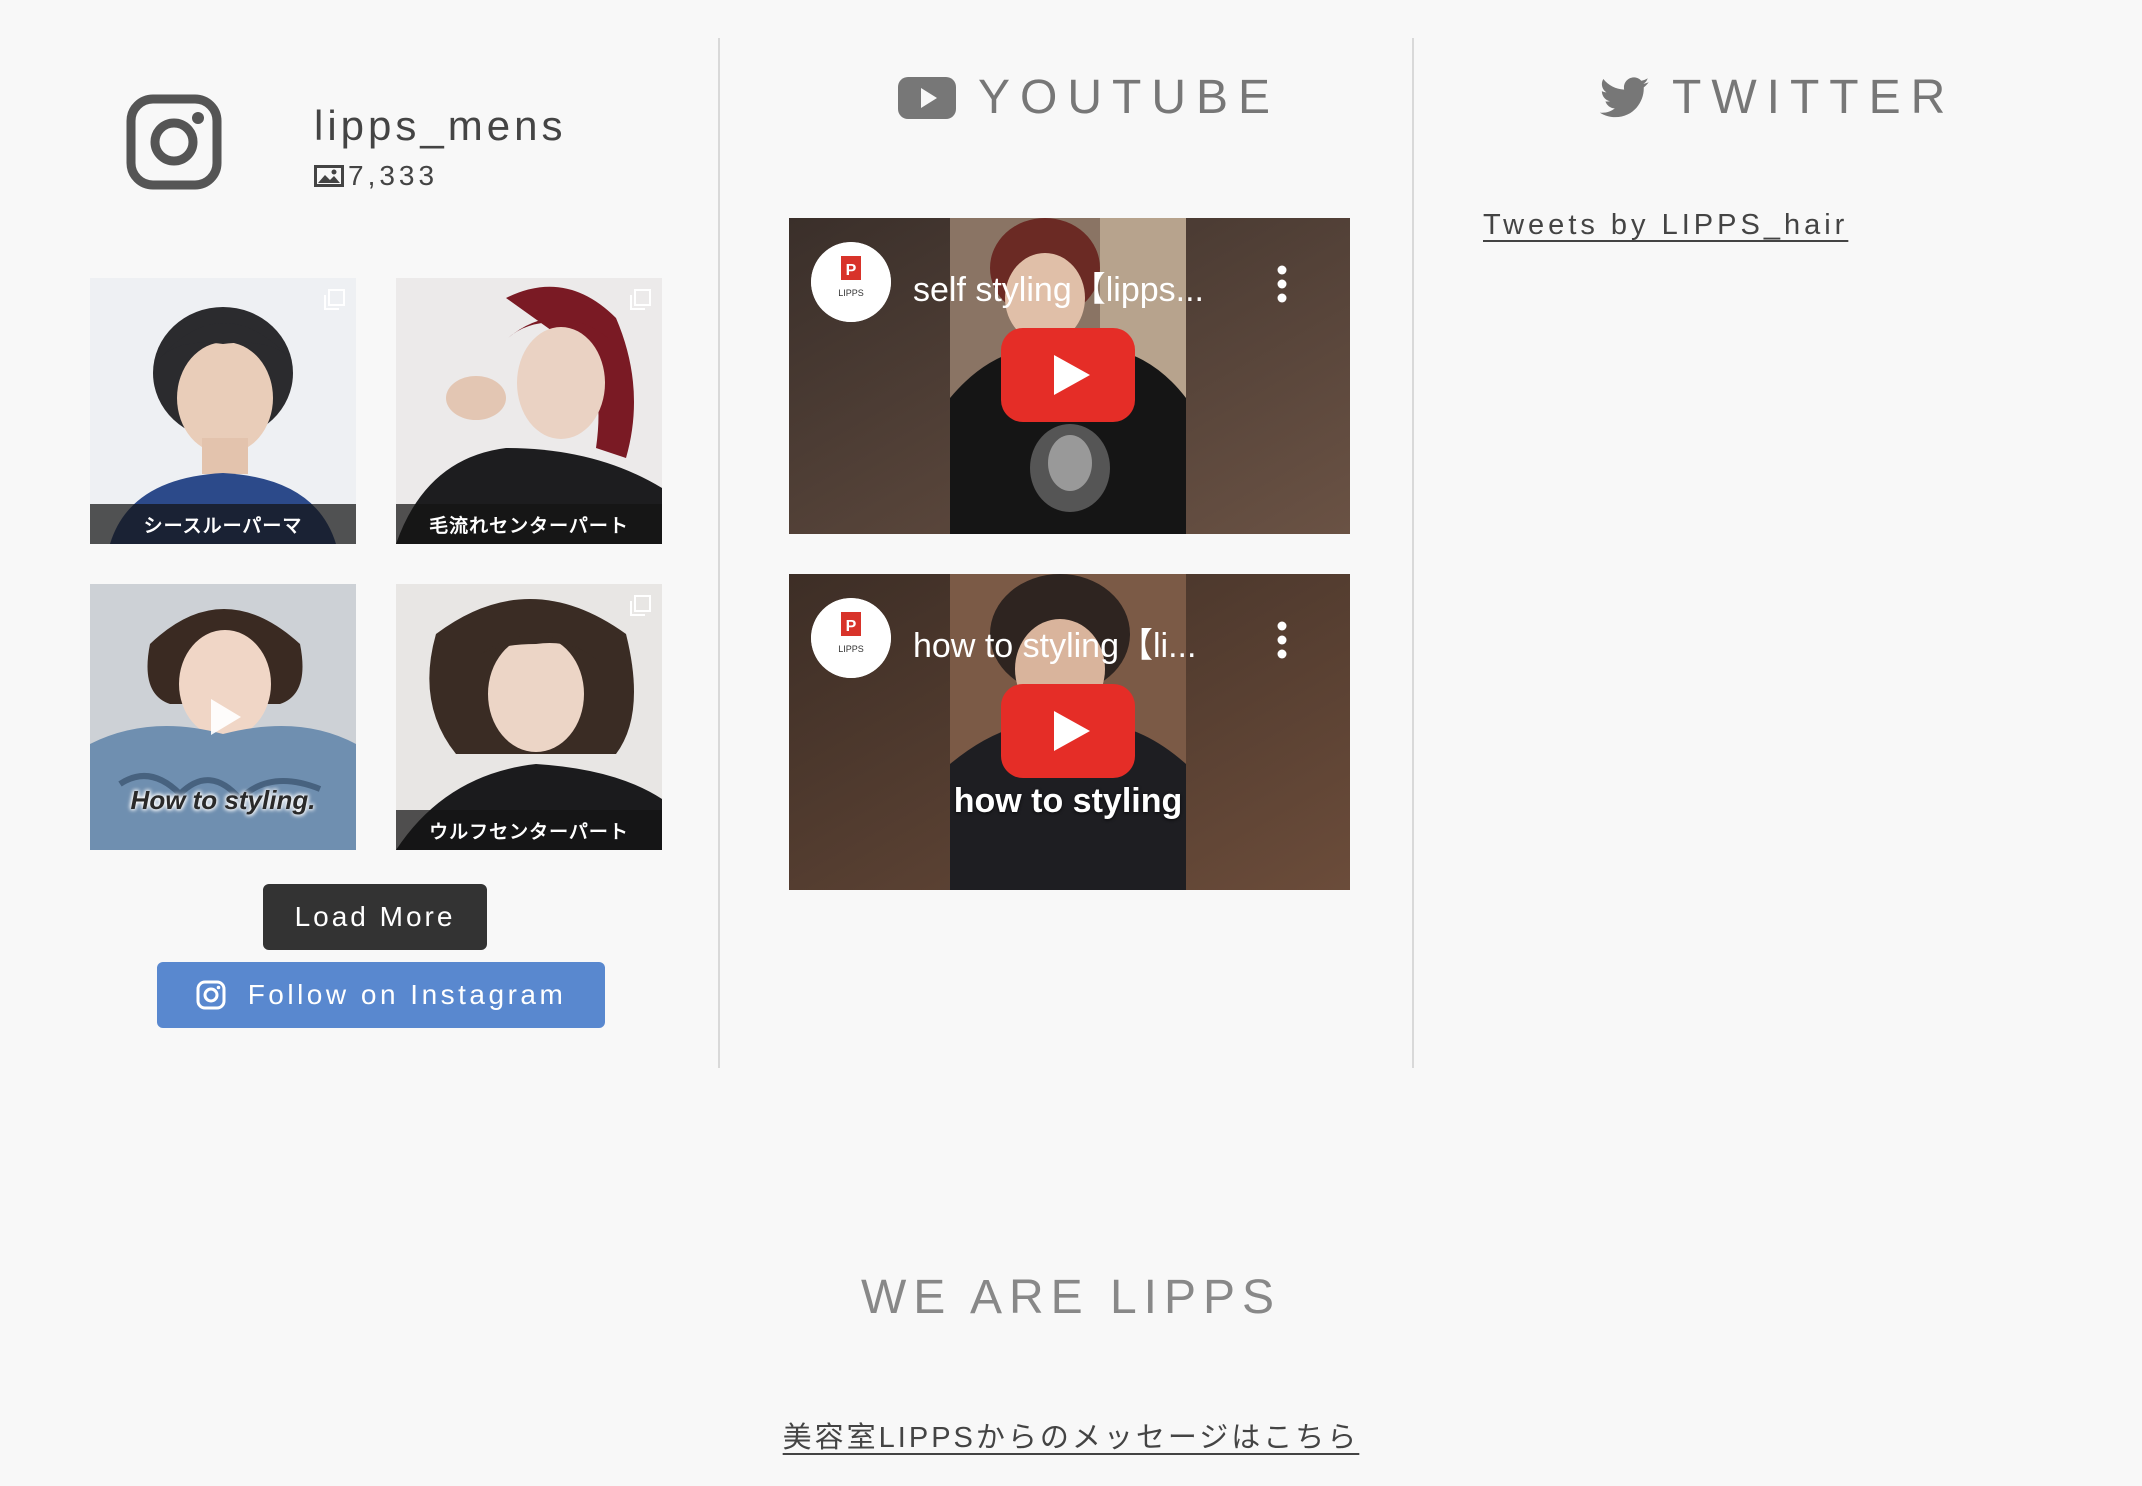  I want to click on youtube-heading: YOUTUBE, so click(1089, 97).